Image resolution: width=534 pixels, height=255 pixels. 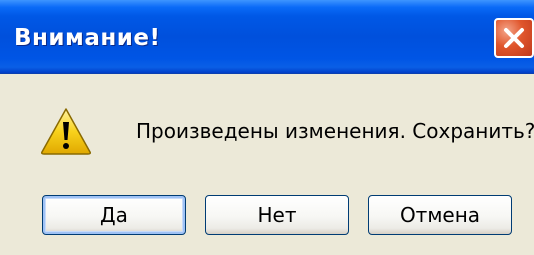 I want to click on close-icon, so click(x=514, y=38).